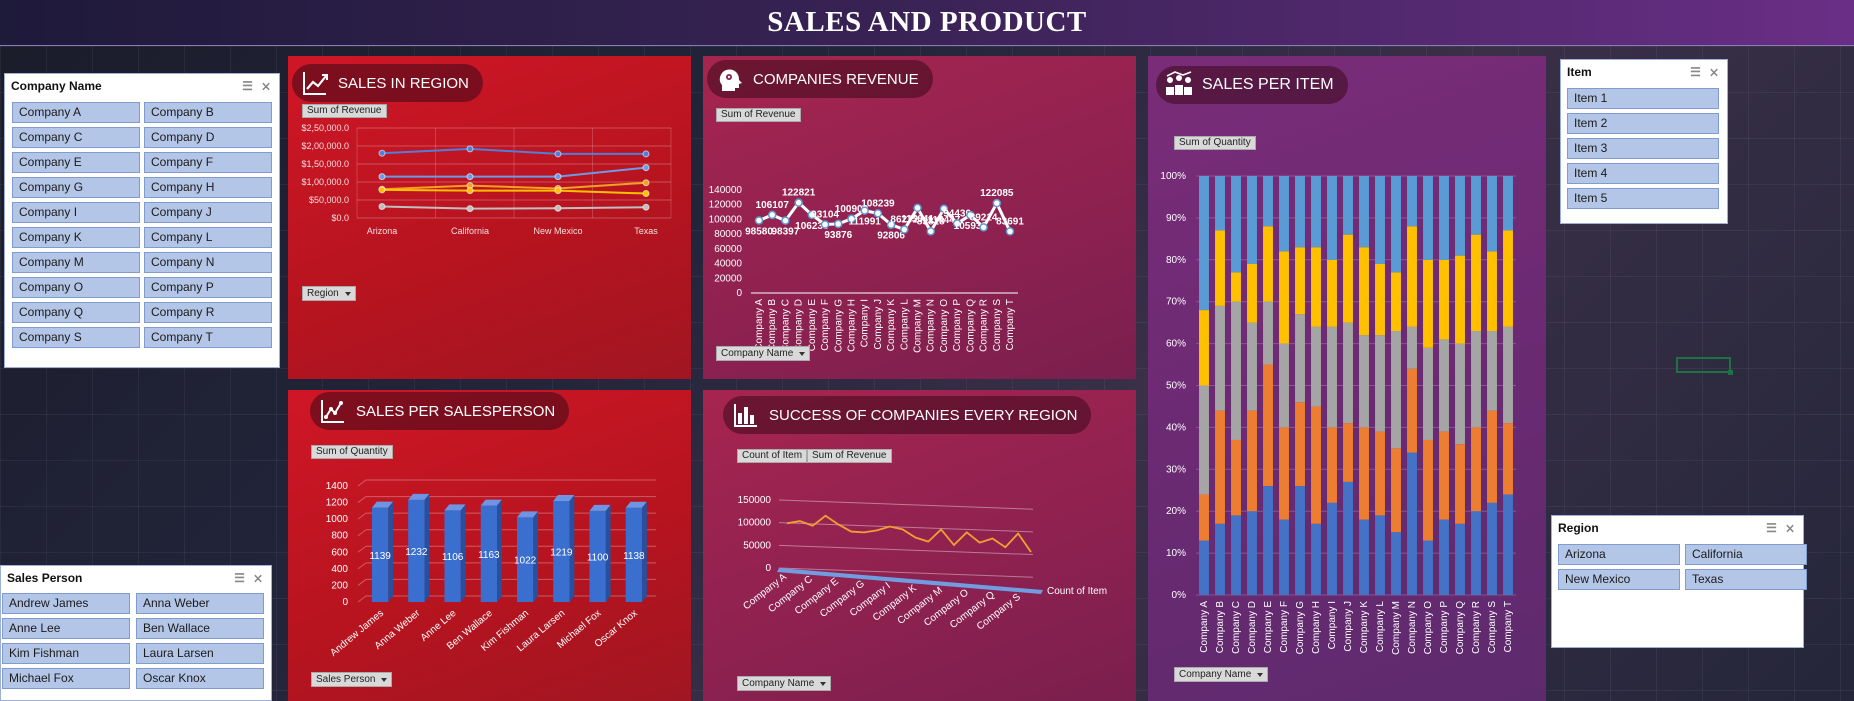 The image size is (1854, 701). Describe the element at coordinates (865, 323) in the screenshot. I see `x-tick-label: Company I` at that location.